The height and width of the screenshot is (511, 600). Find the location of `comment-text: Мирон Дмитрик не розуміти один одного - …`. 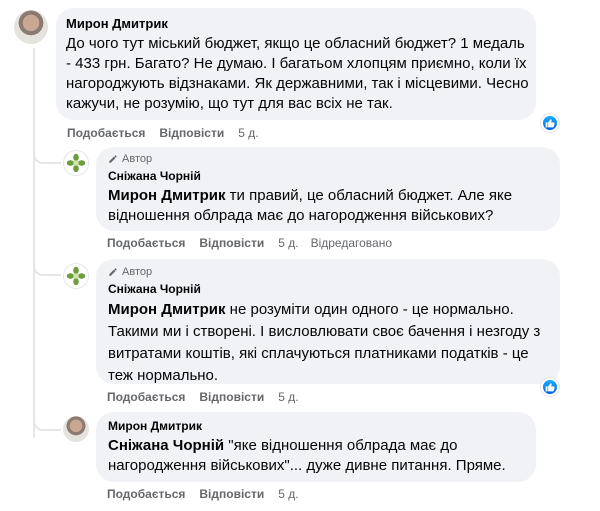

comment-text: Мирон Дмитрик не розуміти один одного - … is located at coordinates (324, 342).